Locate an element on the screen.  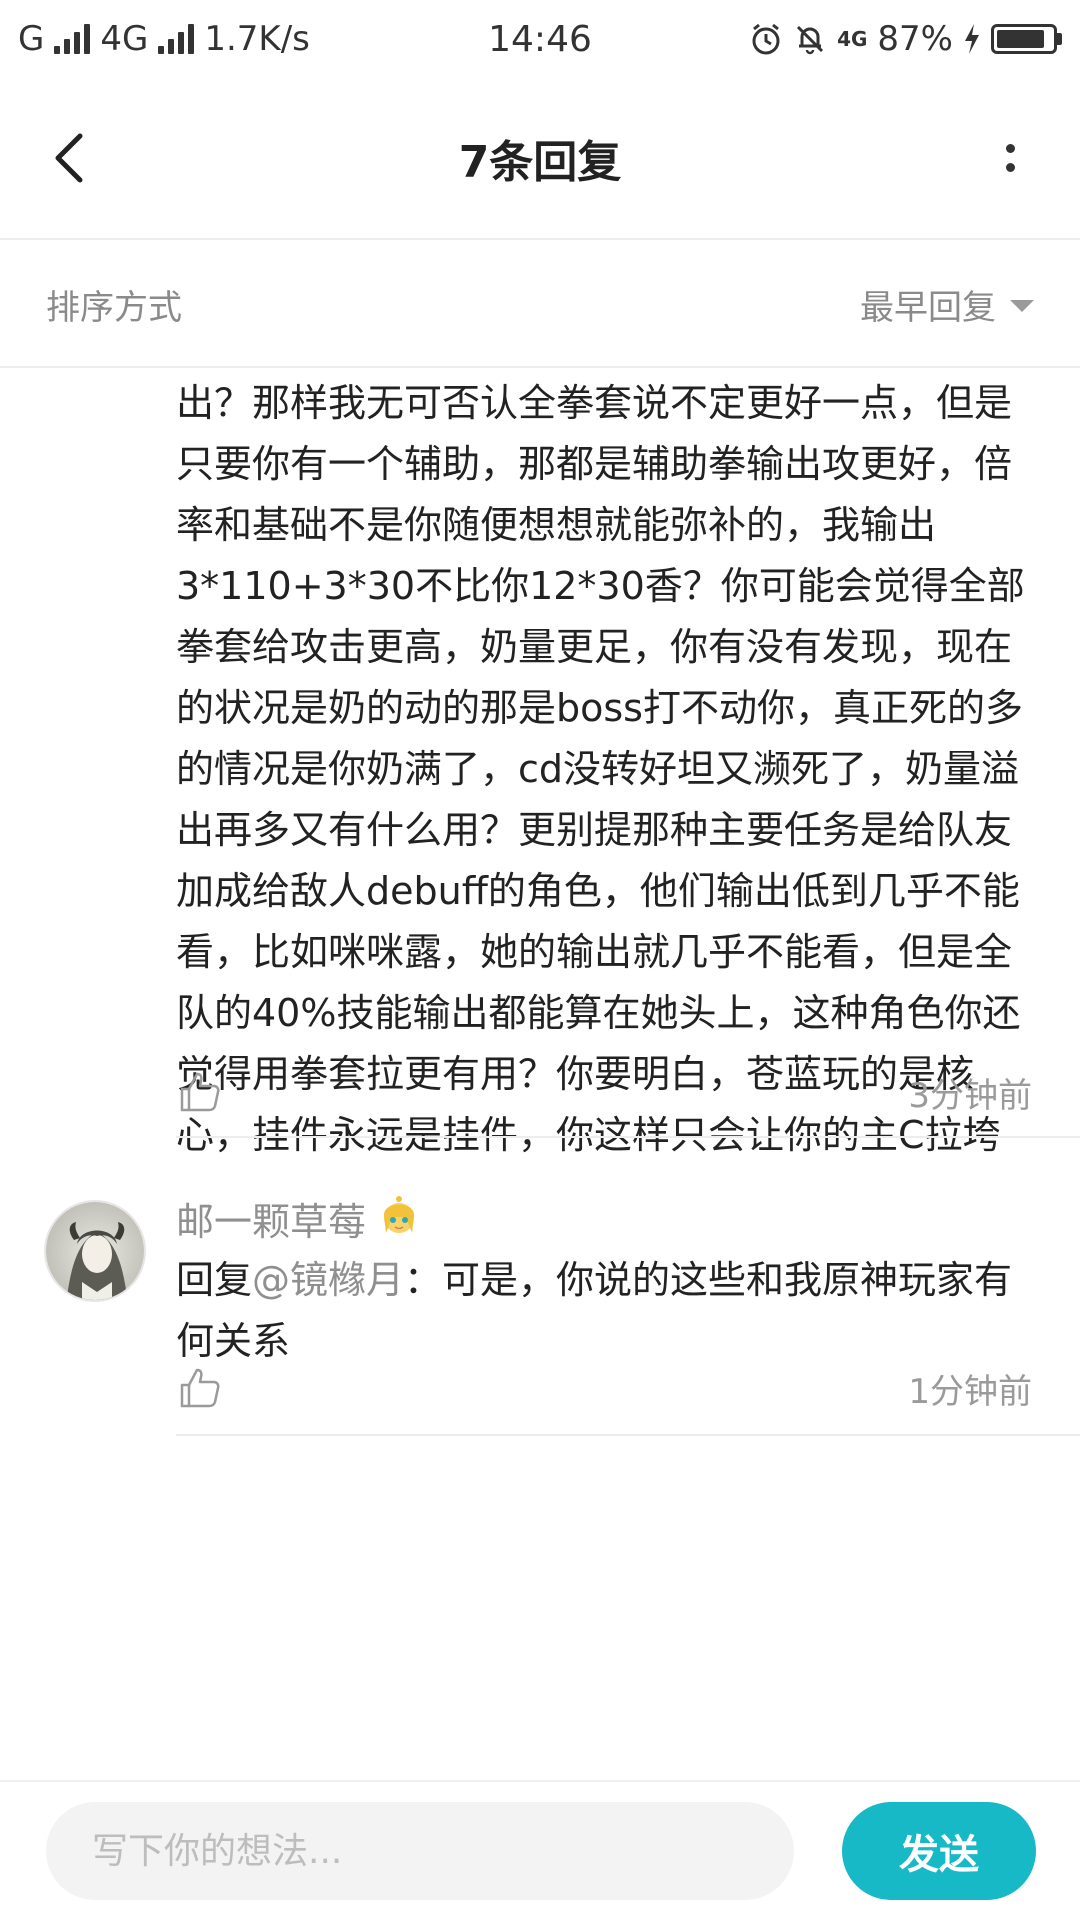
comment-input is located at coordinates (420, 1851).